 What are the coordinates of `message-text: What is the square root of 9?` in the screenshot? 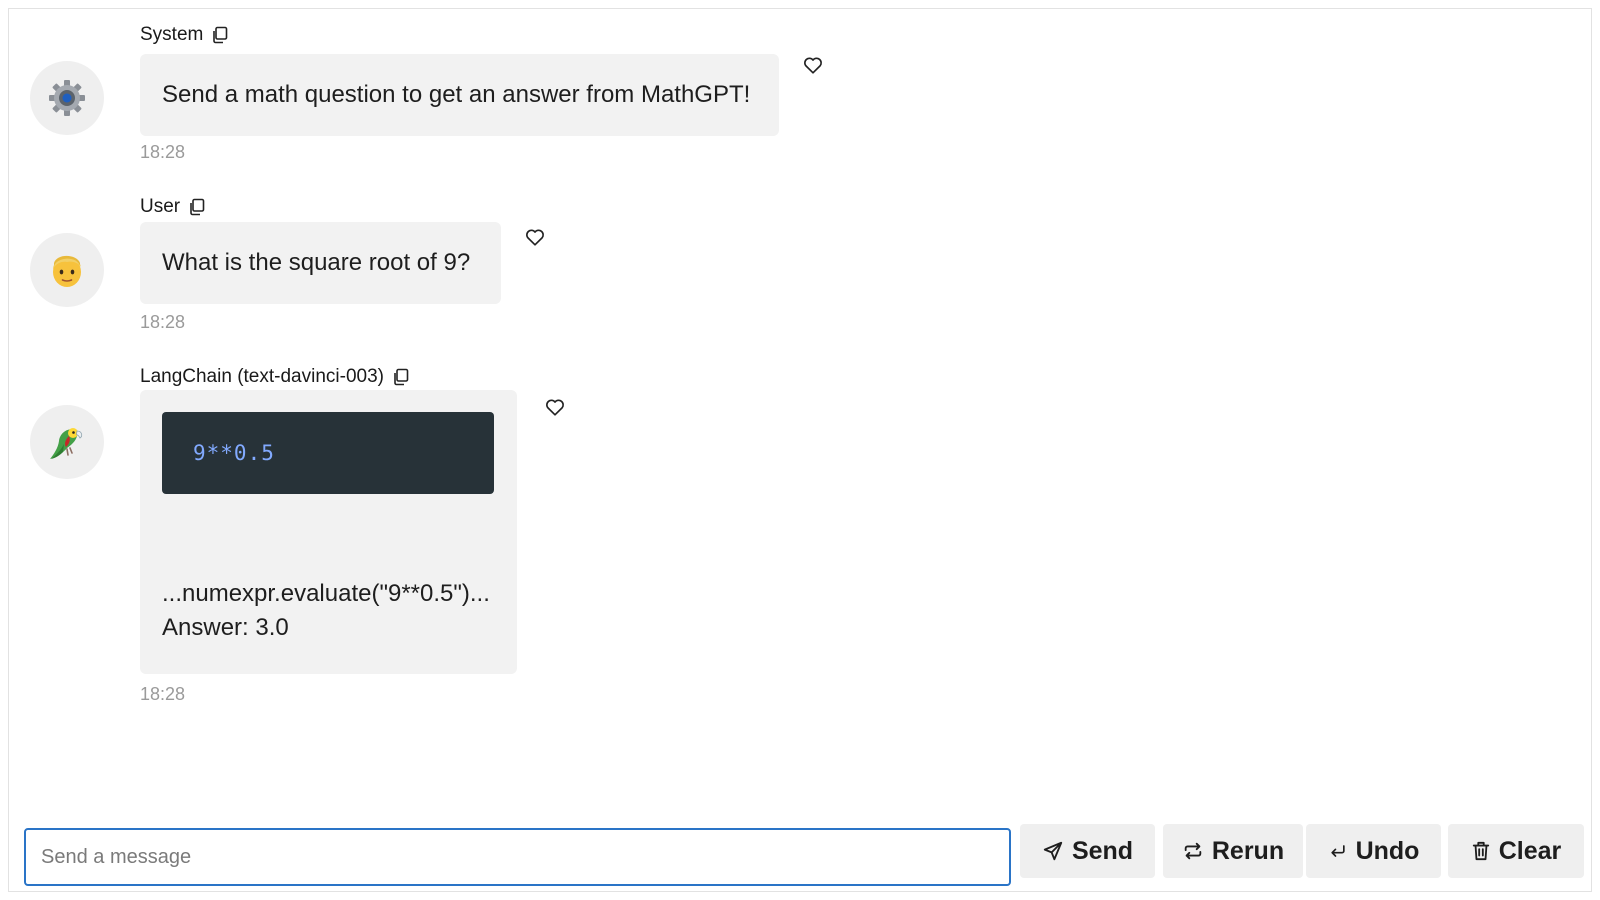 It's located at (316, 262).